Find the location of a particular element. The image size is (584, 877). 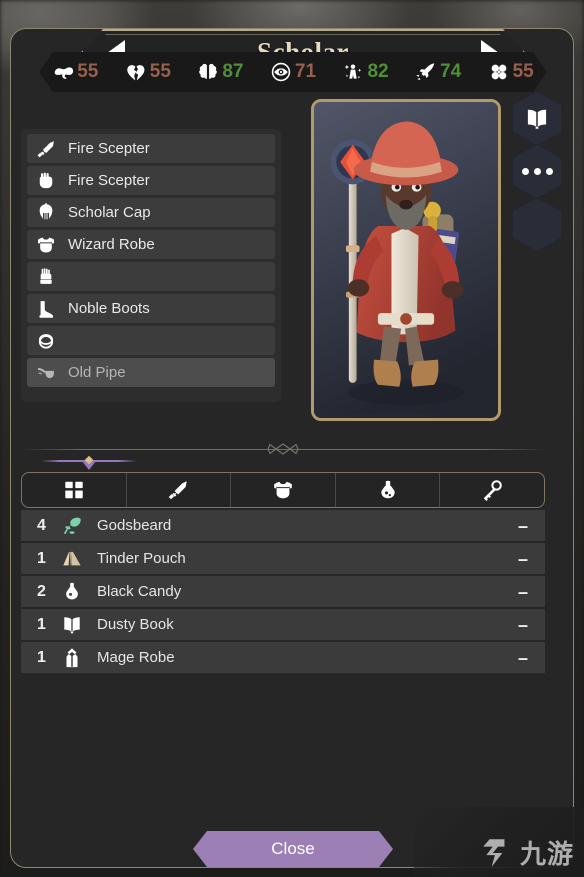

boot-icon is located at coordinates (46, 309).